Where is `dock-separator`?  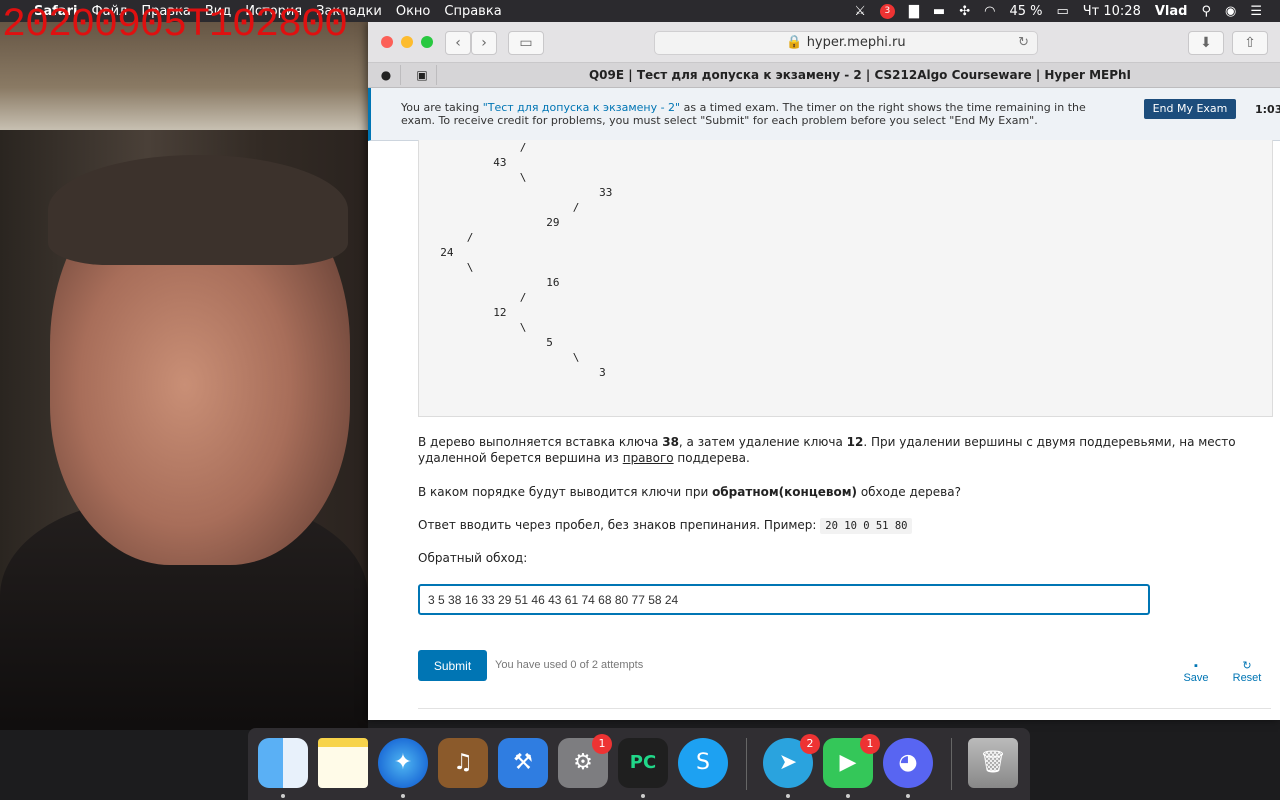 dock-separator is located at coordinates (746, 764).